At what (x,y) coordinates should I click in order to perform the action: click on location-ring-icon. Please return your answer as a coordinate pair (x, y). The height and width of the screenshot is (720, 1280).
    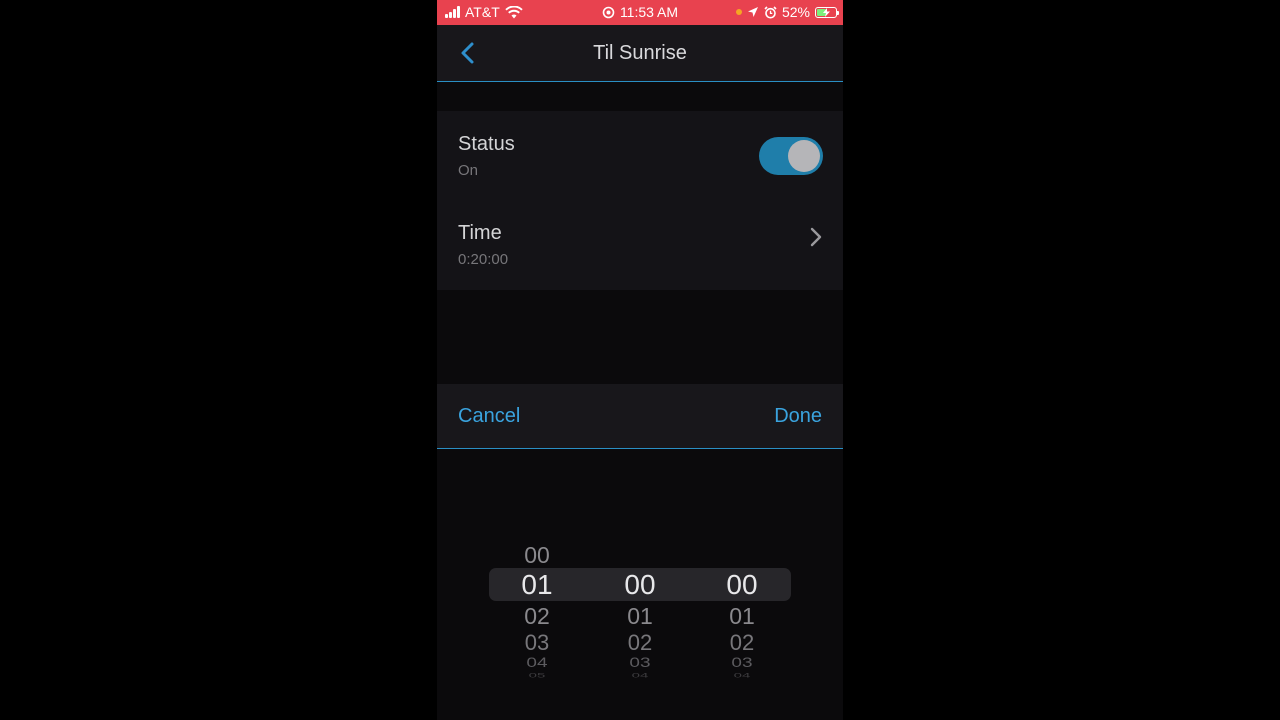
    Looking at the image, I should click on (608, 12).